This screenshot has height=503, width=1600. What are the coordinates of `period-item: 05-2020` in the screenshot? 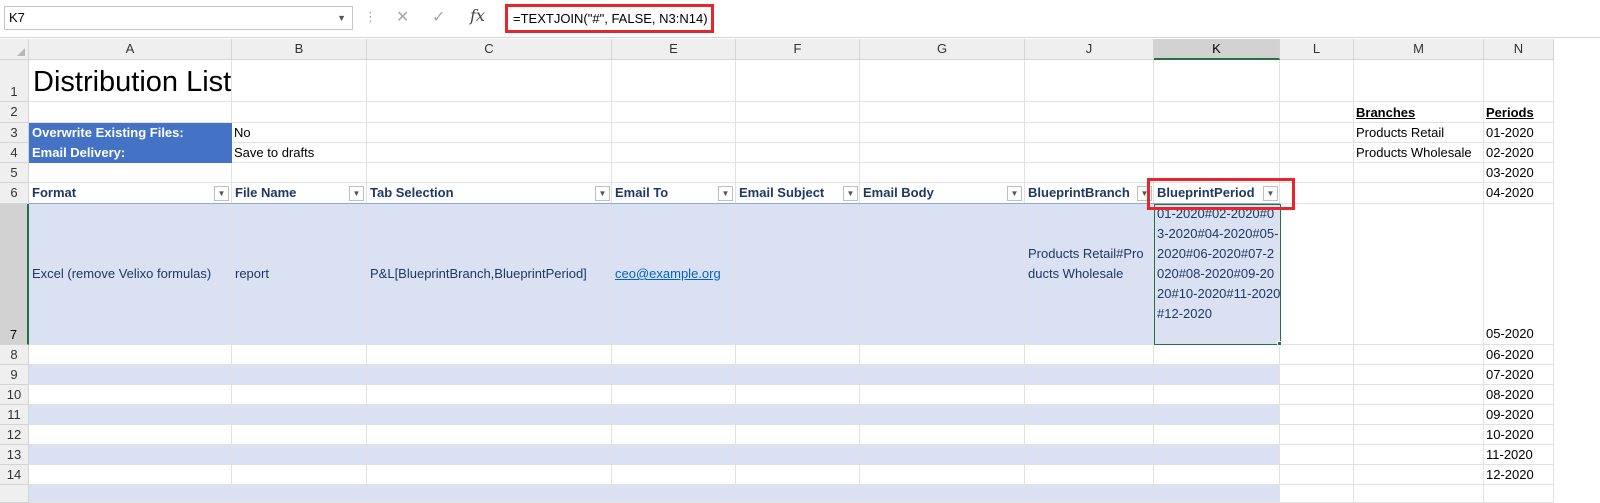 It's located at (1510, 334).